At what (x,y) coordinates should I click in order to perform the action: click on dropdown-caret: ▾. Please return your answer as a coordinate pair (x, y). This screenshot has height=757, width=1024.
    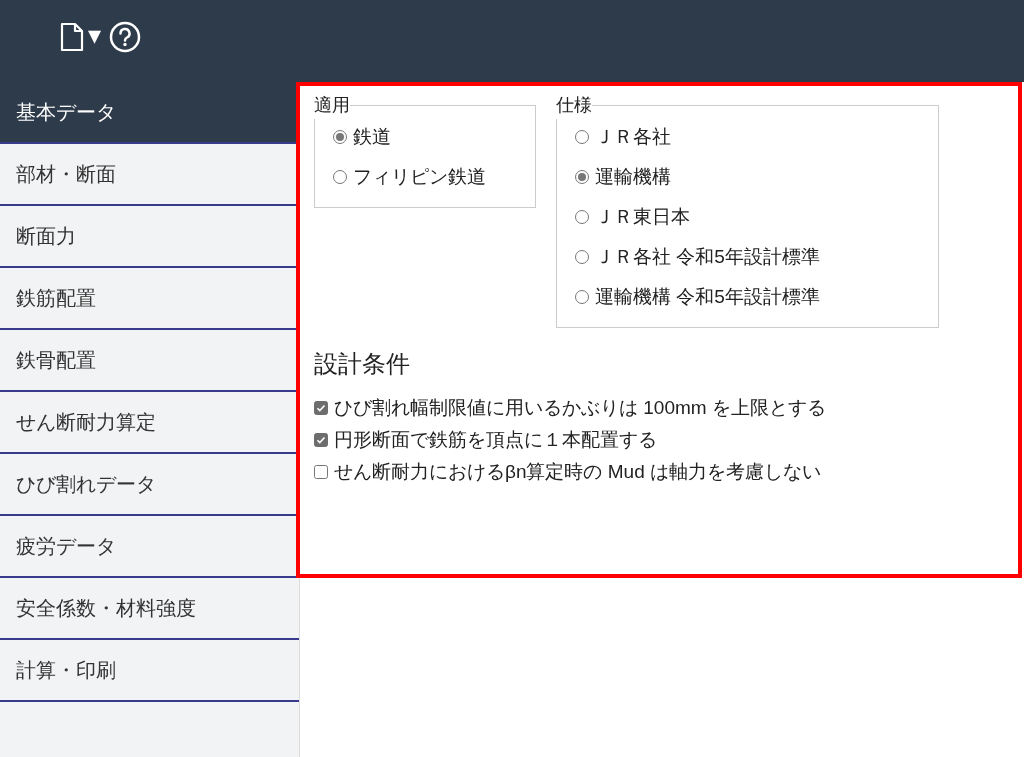
    Looking at the image, I should click on (94, 35).